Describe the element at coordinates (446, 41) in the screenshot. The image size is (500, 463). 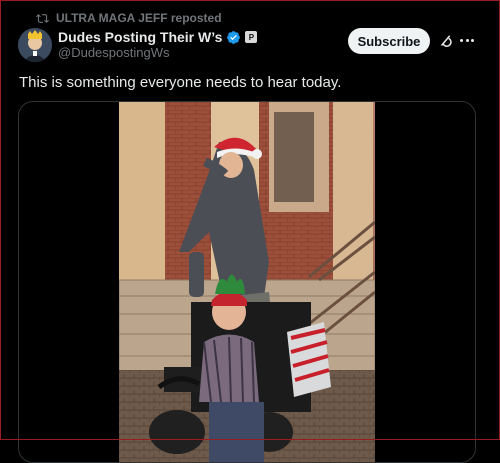
I see `grok-icon` at that location.